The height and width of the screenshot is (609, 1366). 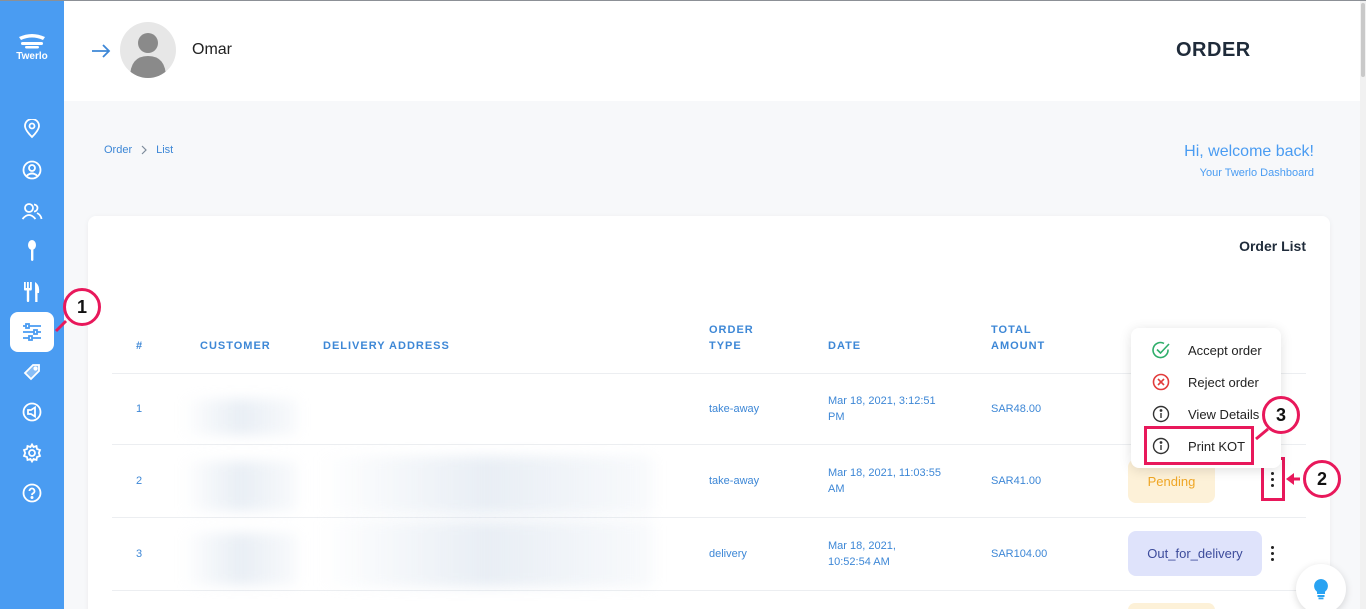 What do you see at coordinates (139, 481) in the screenshot?
I see `row-2-num: 2` at bounding box center [139, 481].